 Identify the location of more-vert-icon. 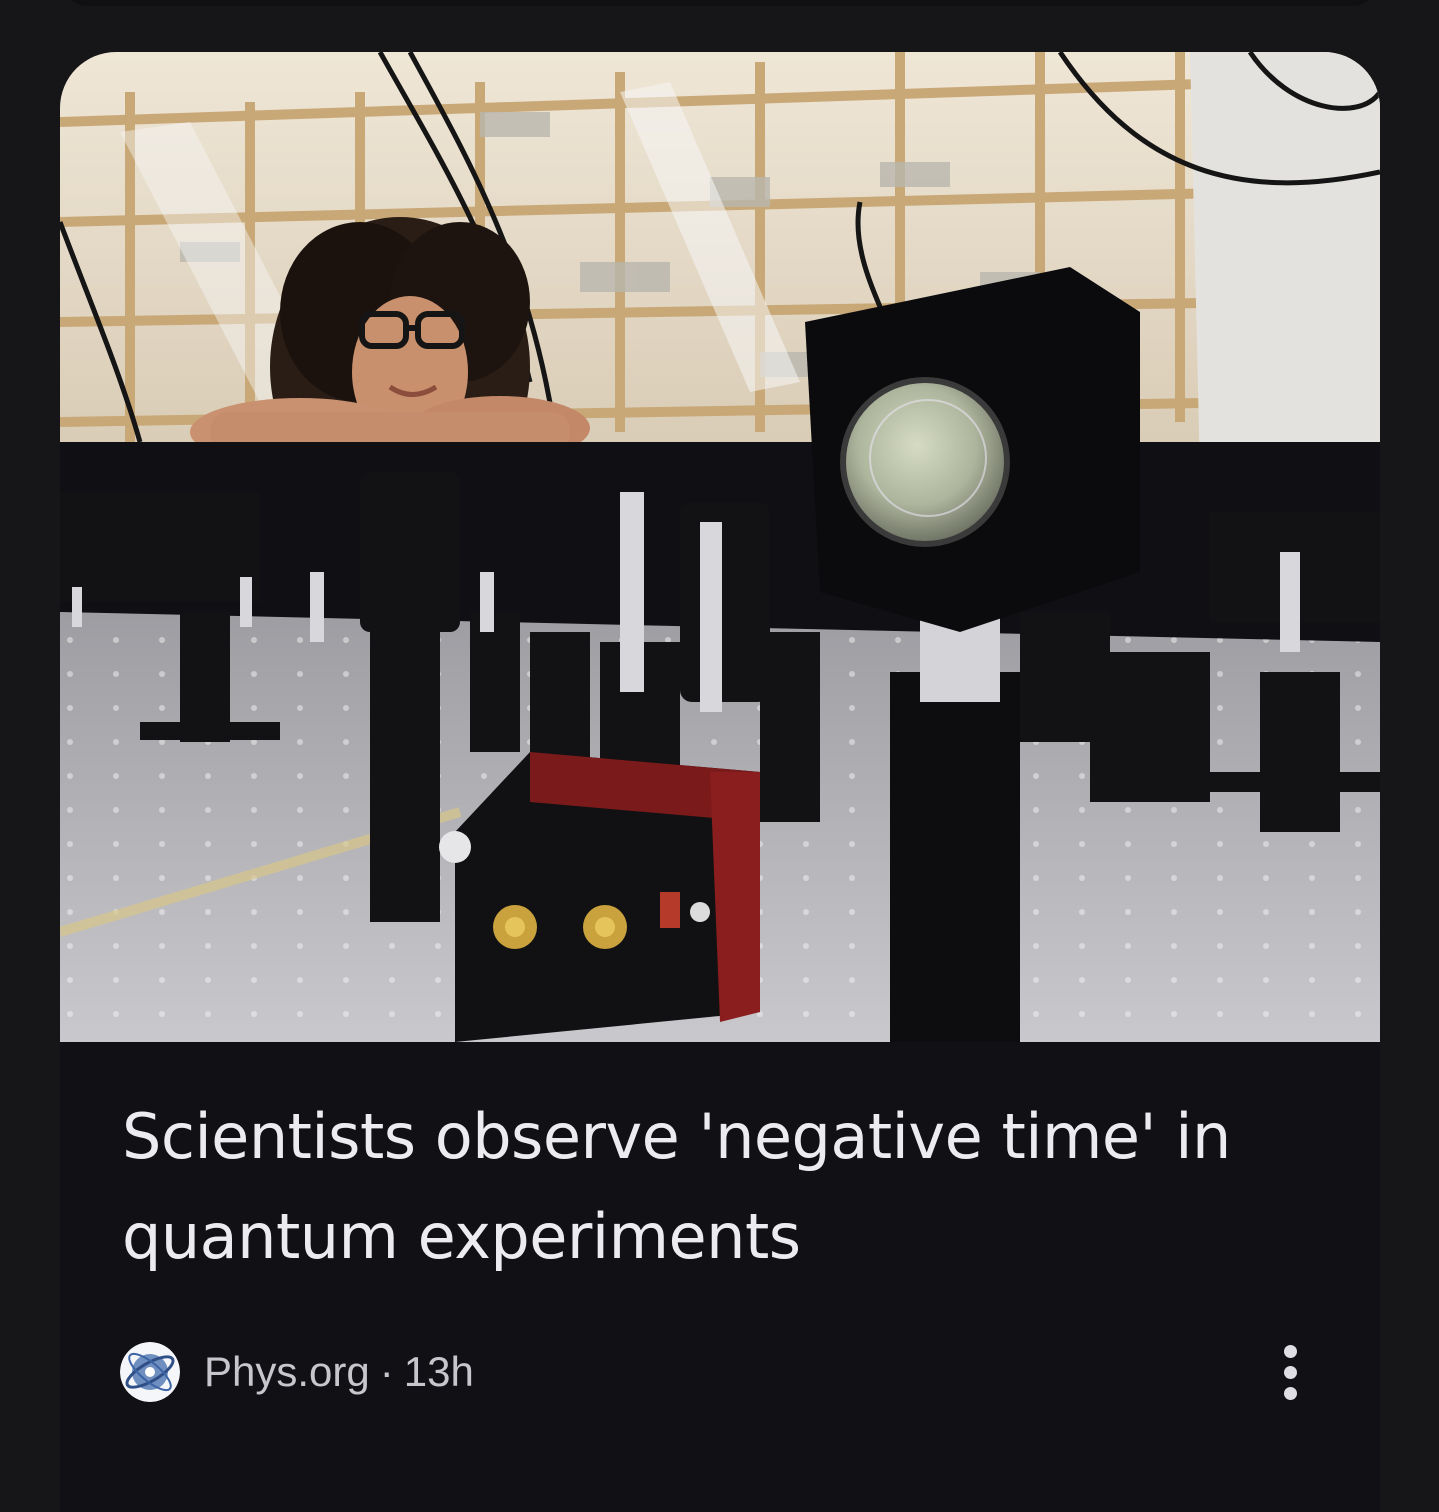
(1290, 1351).